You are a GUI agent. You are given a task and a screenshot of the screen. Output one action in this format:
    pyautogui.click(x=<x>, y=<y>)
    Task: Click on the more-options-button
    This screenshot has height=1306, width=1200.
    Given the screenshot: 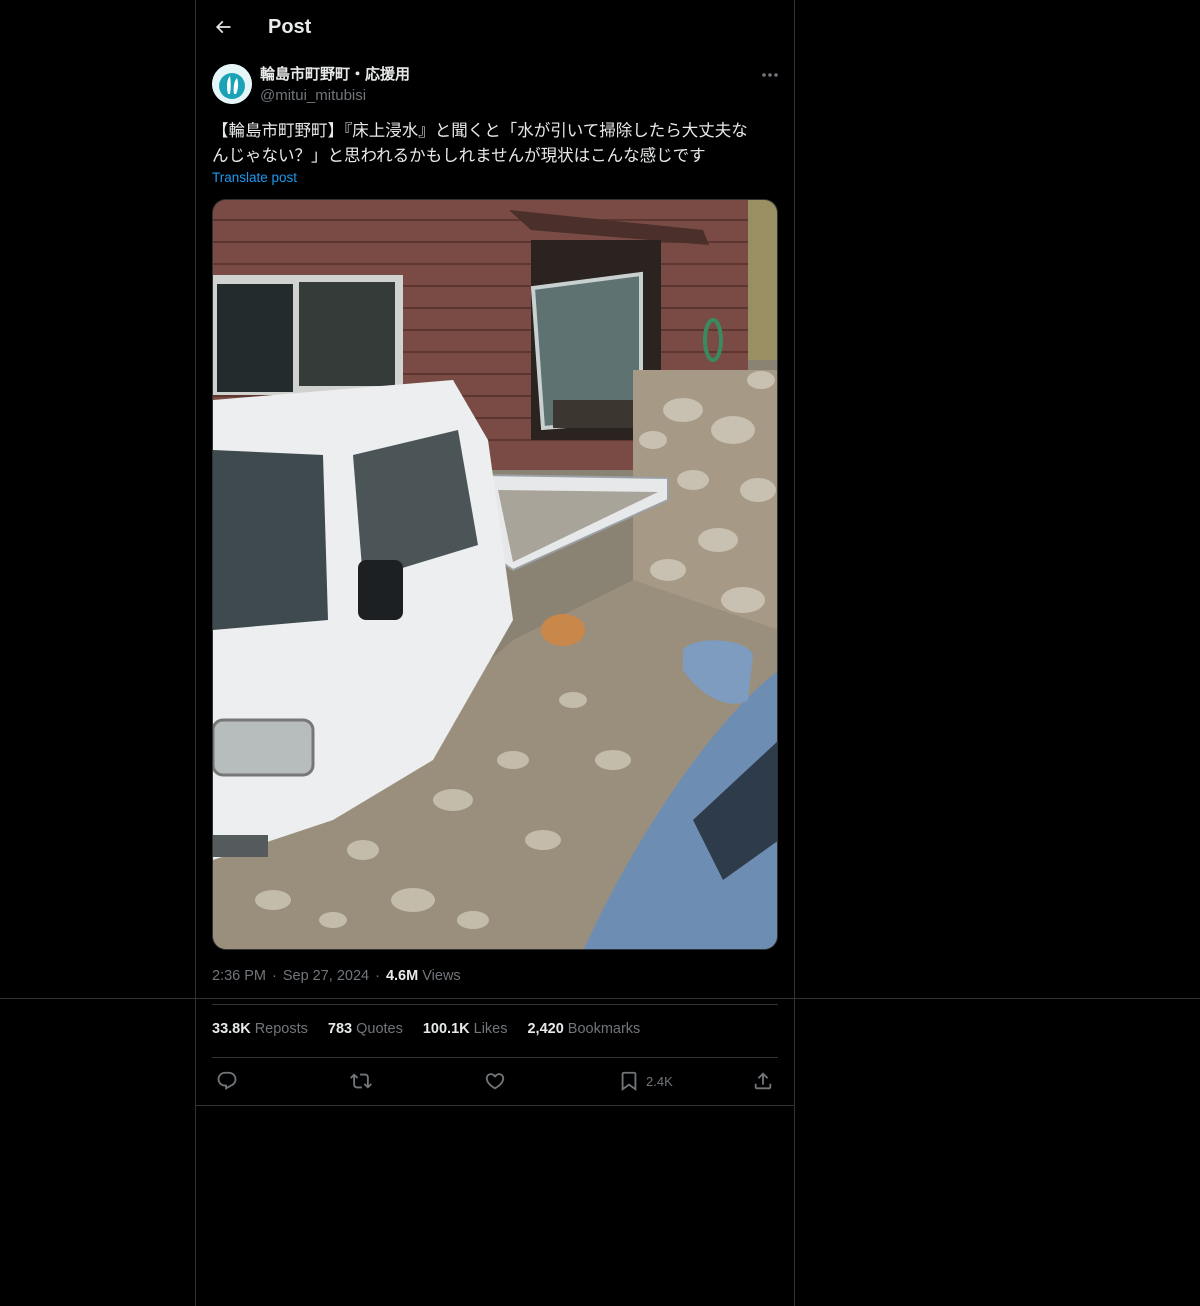 What is the action you would take?
    pyautogui.click(x=770, y=75)
    